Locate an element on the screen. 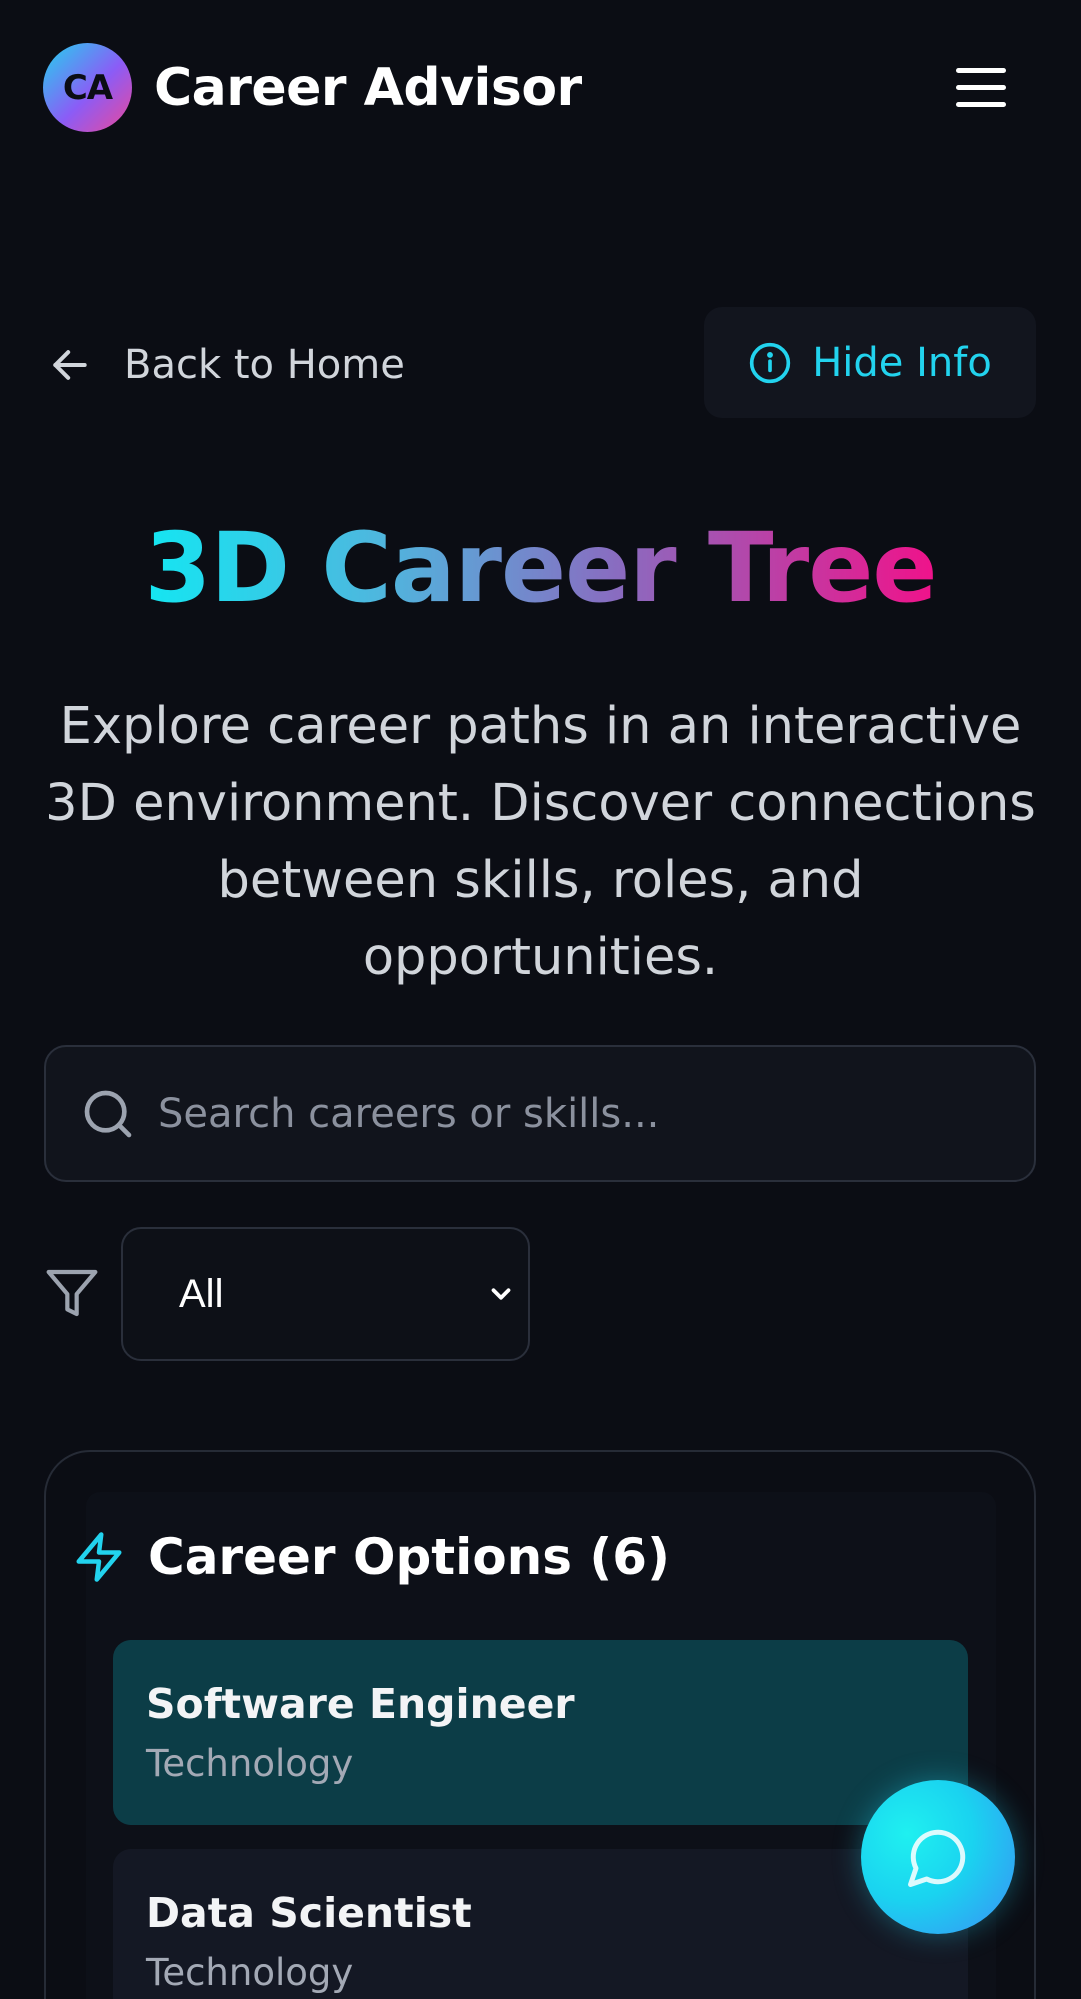 The width and height of the screenshot is (1081, 1999). hide-info-button: Hide Info is located at coordinates (870, 362).